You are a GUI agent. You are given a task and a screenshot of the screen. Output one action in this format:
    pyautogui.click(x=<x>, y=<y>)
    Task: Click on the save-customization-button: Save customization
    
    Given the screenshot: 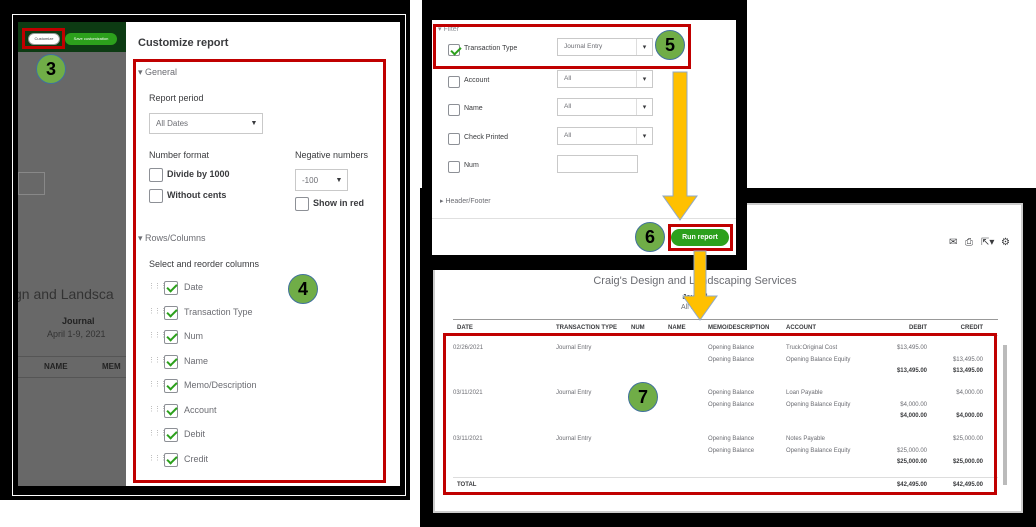 What is the action you would take?
    pyautogui.click(x=91, y=39)
    